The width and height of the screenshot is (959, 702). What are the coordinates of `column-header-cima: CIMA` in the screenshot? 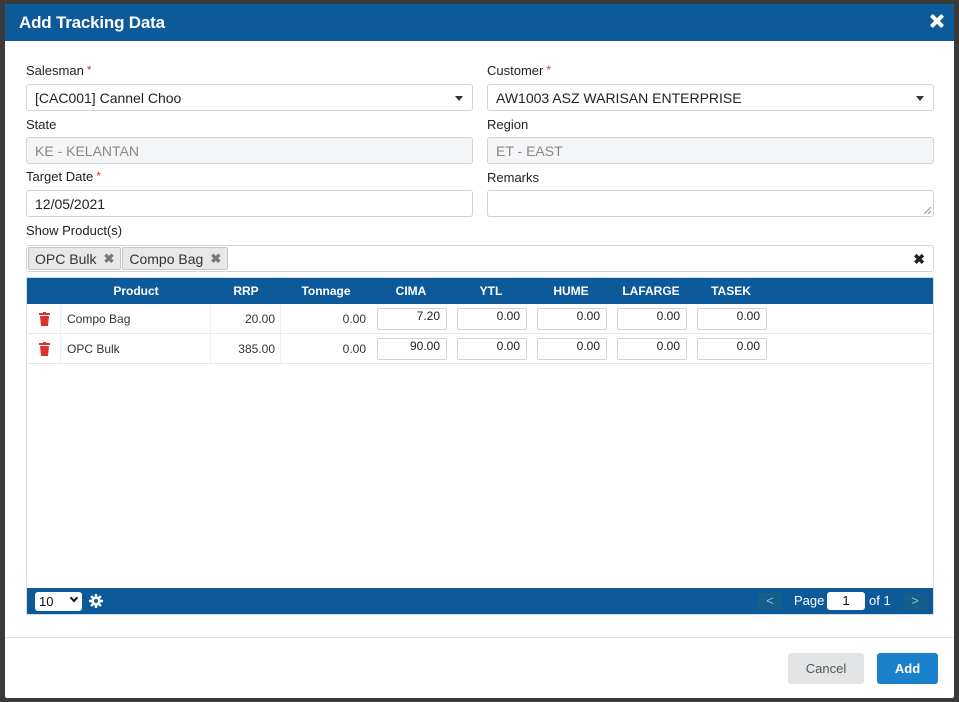 It's located at (411, 291).